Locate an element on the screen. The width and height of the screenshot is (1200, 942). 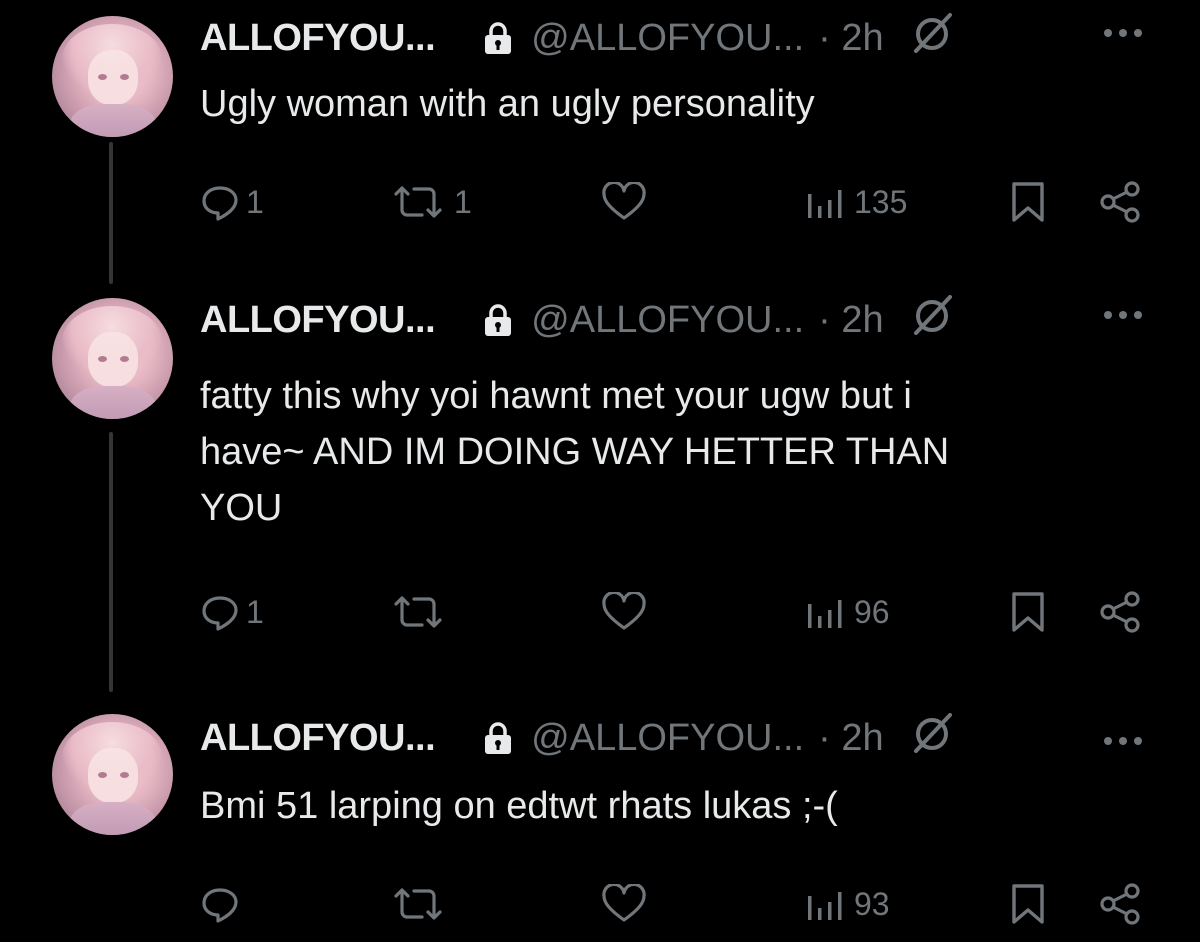
views-count: 93 is located at coordinates (872, 903).